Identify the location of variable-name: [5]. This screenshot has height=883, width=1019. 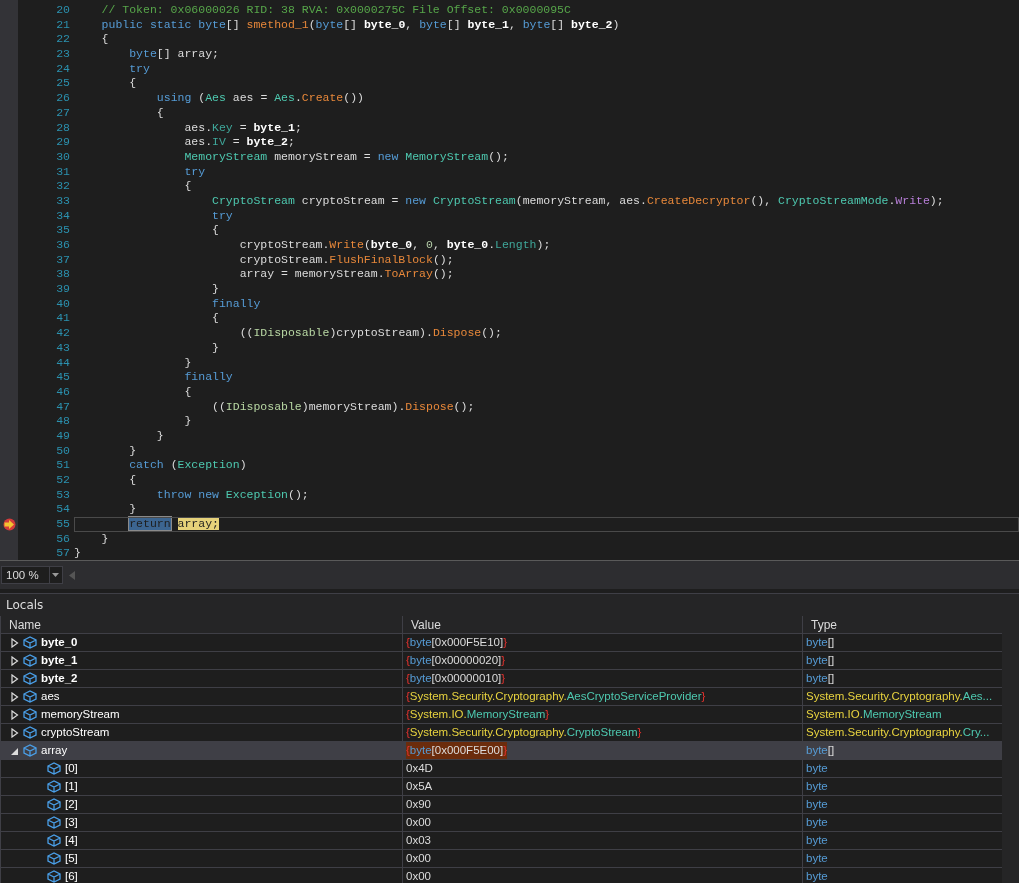
(71, 858).